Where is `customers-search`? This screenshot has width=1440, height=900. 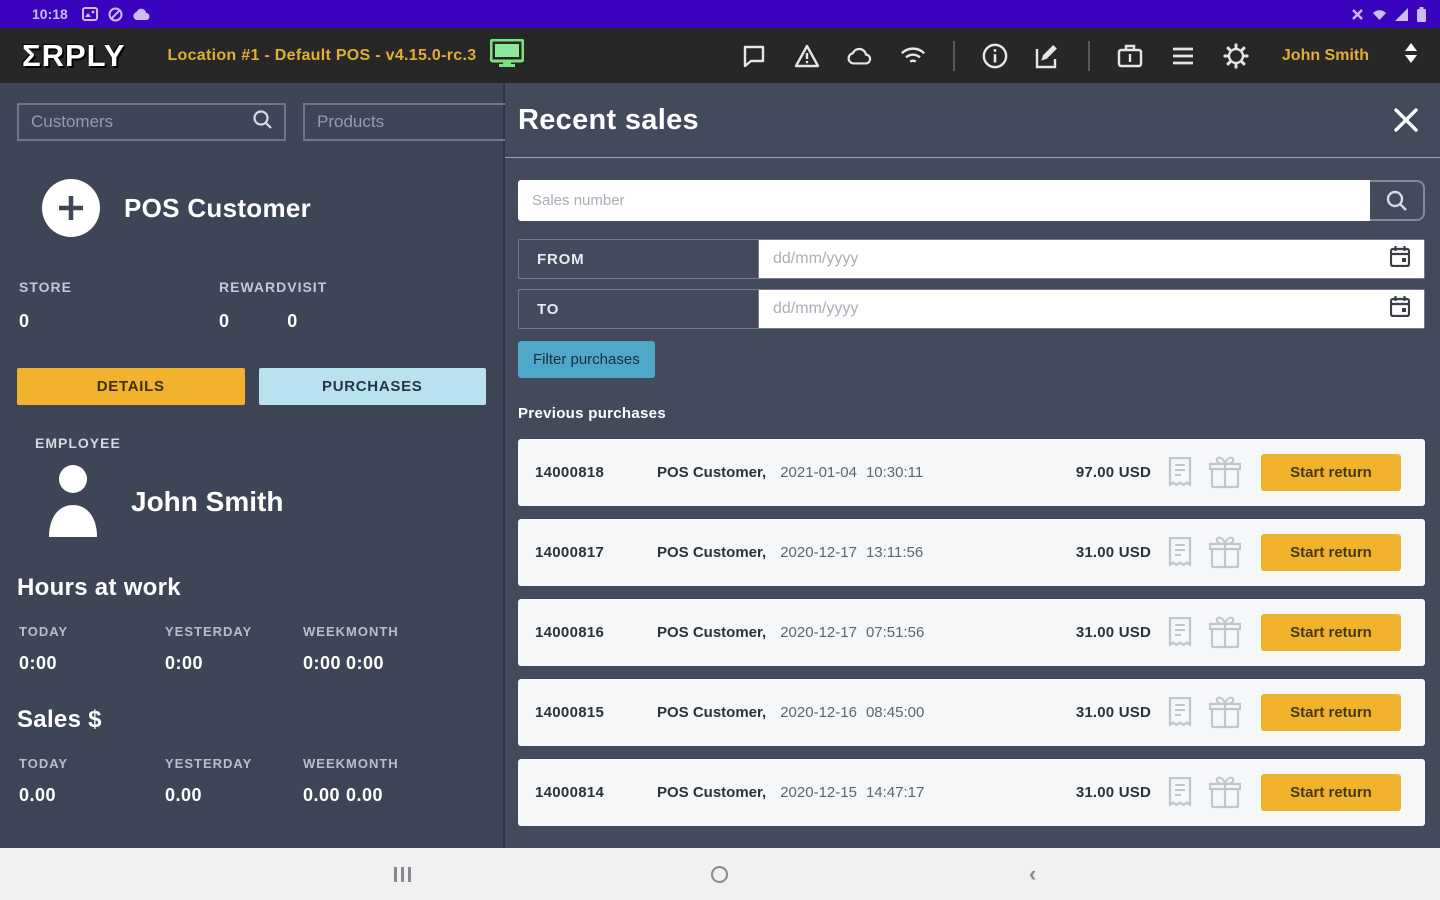
customers-search is located at coordinates (151, 122).